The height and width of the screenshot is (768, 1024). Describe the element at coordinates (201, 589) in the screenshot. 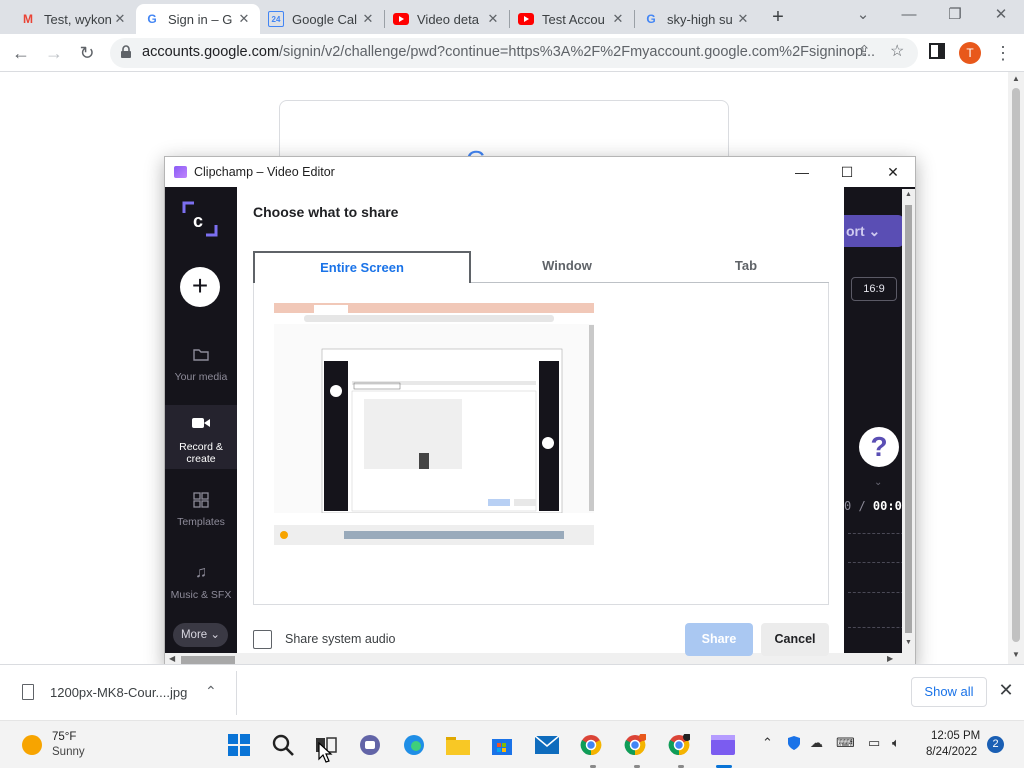

I see `sidebar-item-music-sfx: ♫ Music & SFX` at that location.